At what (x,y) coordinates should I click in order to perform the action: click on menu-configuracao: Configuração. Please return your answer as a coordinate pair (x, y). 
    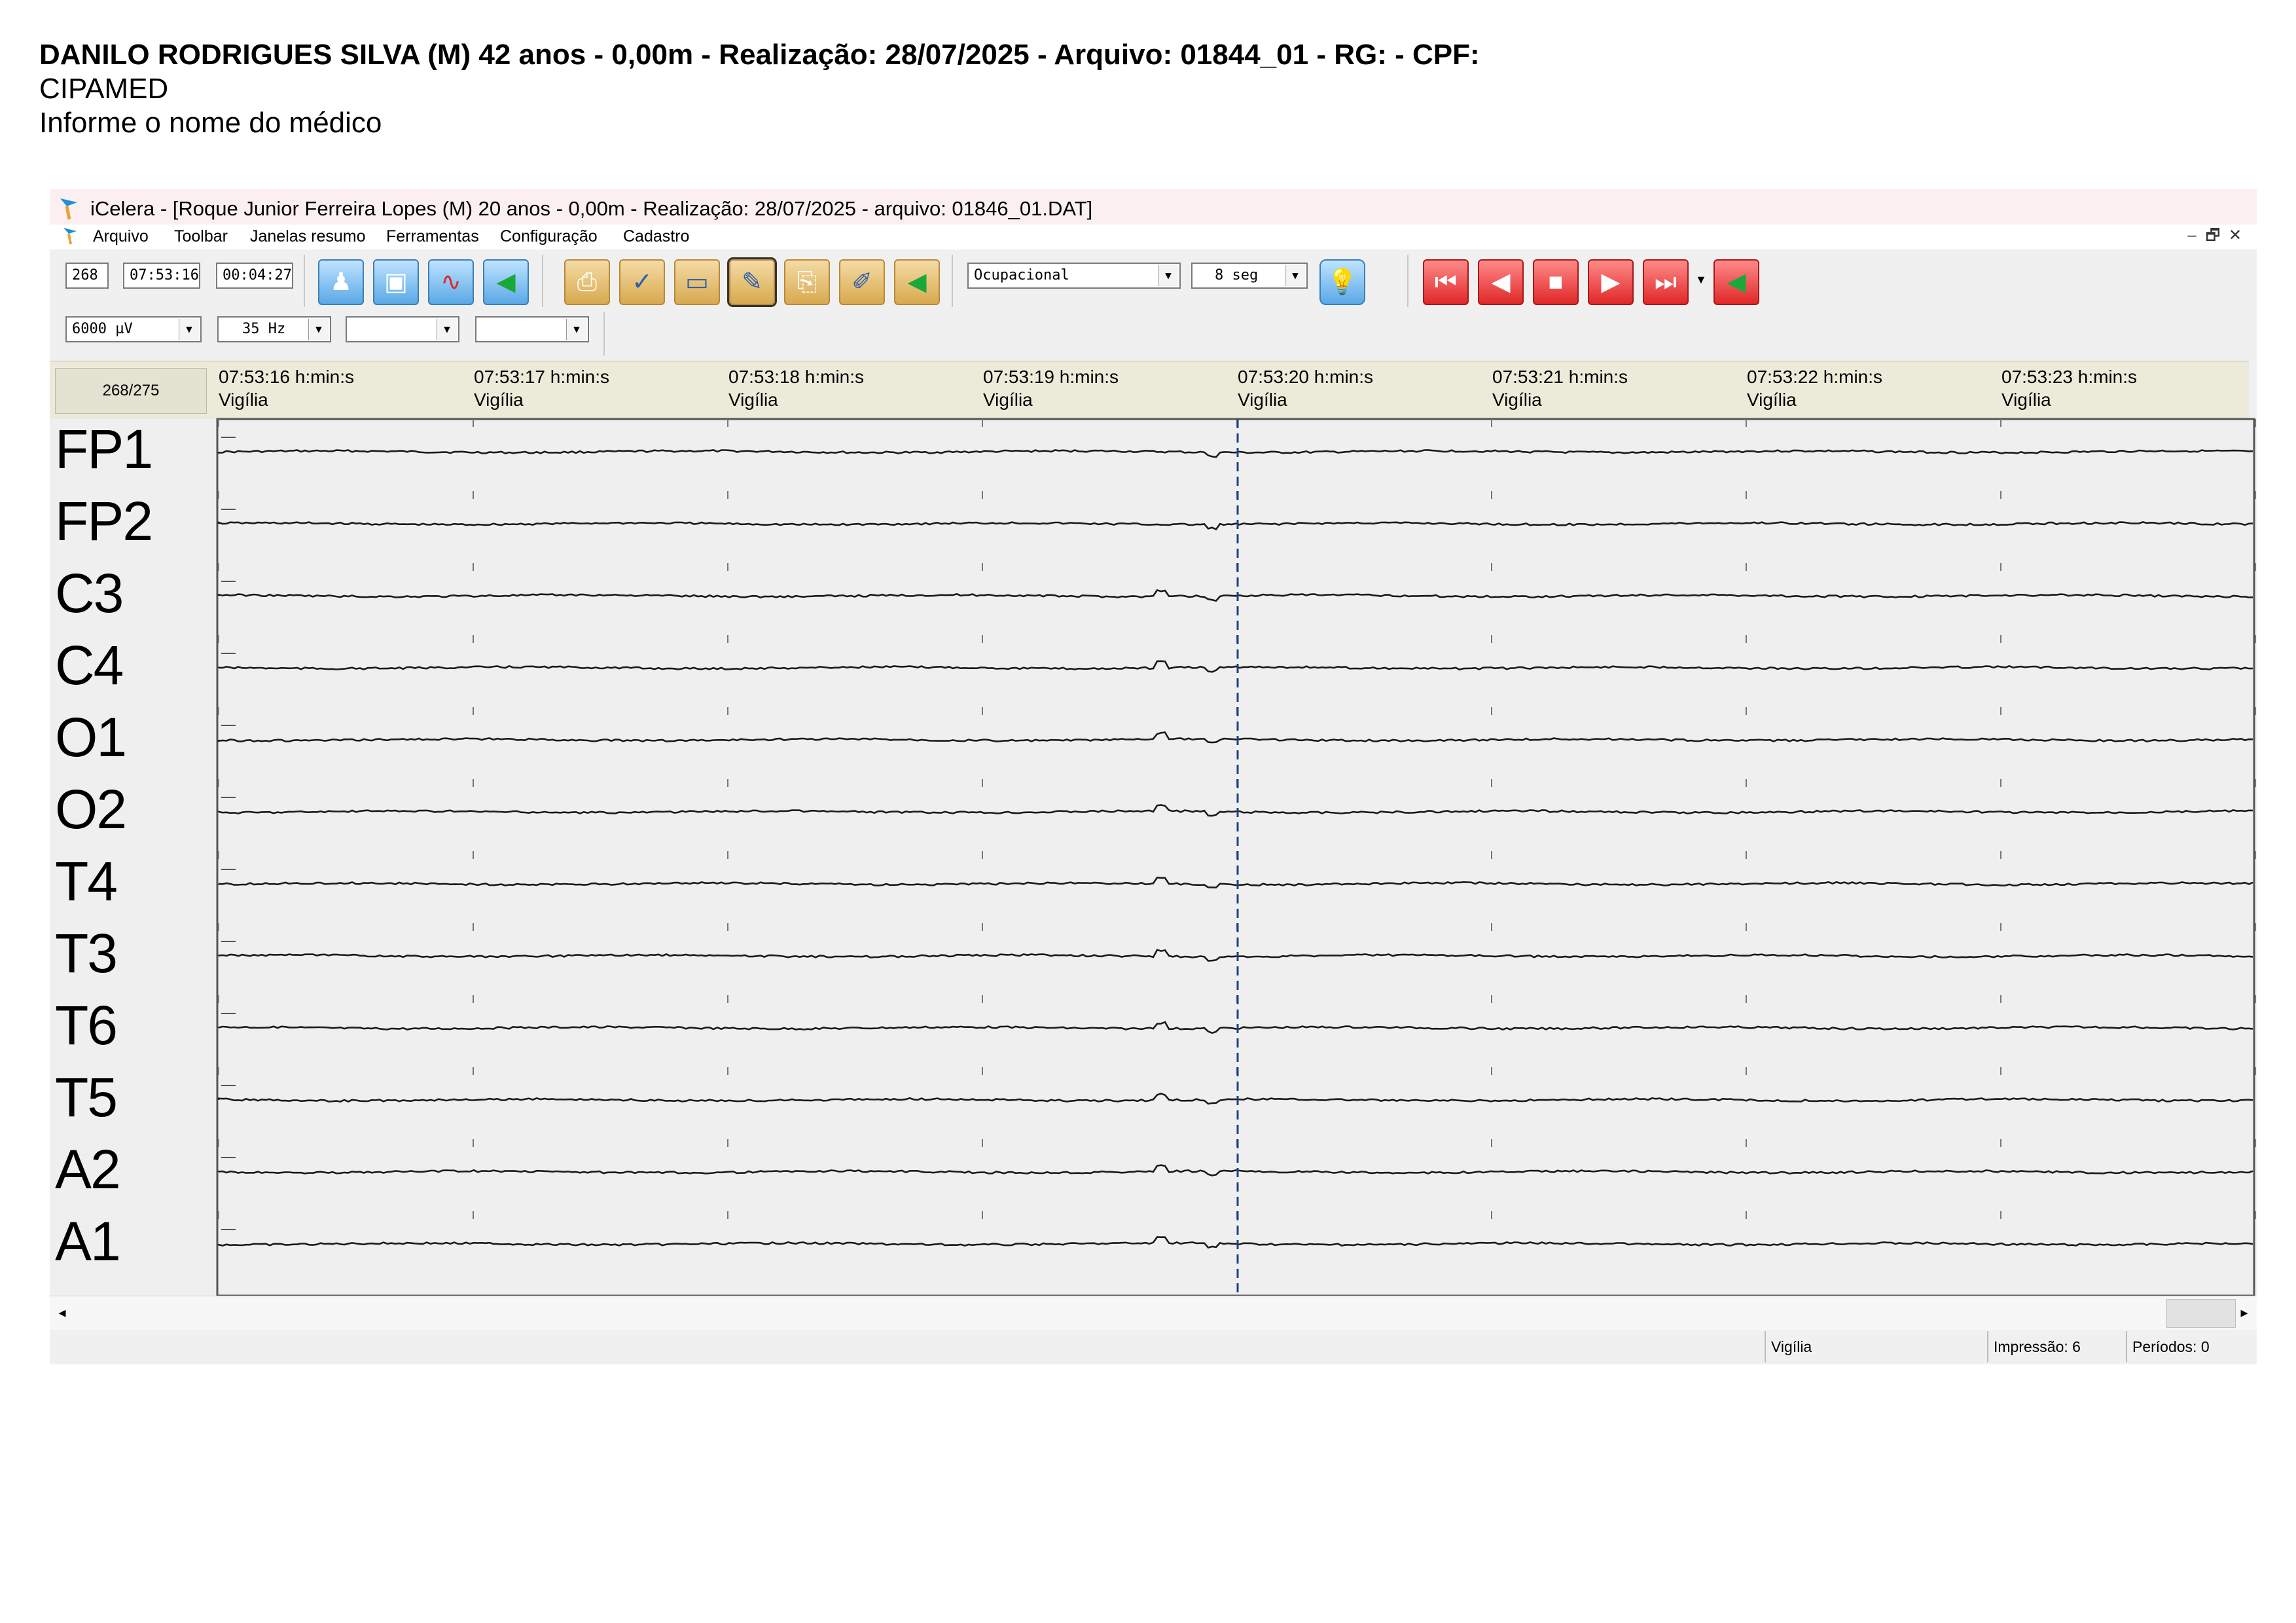
    Looking at the image, I should click on (549, 236).